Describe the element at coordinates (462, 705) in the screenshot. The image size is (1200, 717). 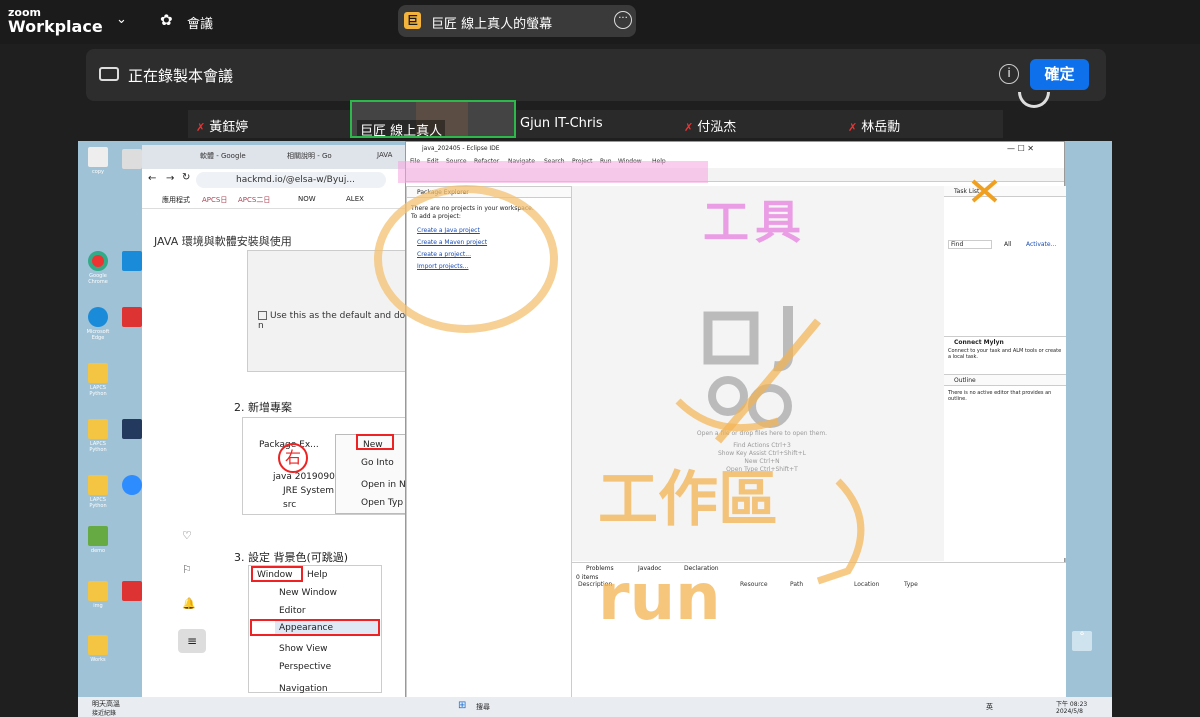
I see `windows-start-icon: ⊞` at that location.